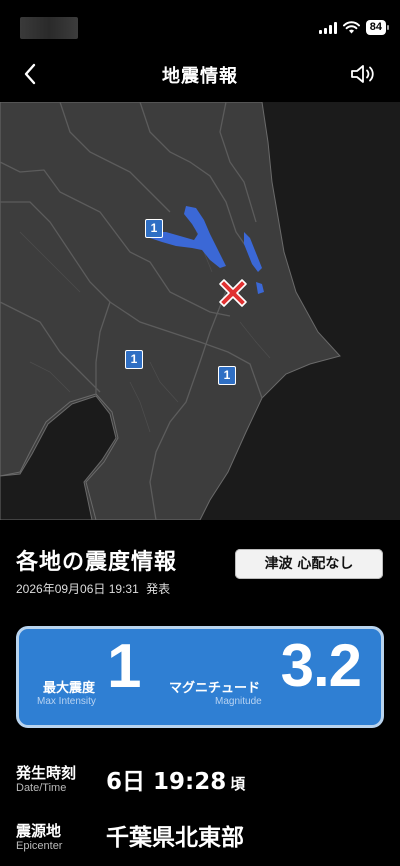 The image size is (400, 866). Describe the element at coordinates (158, 589) in the screenshot. I see `announce-suffix: 発表` at that location.